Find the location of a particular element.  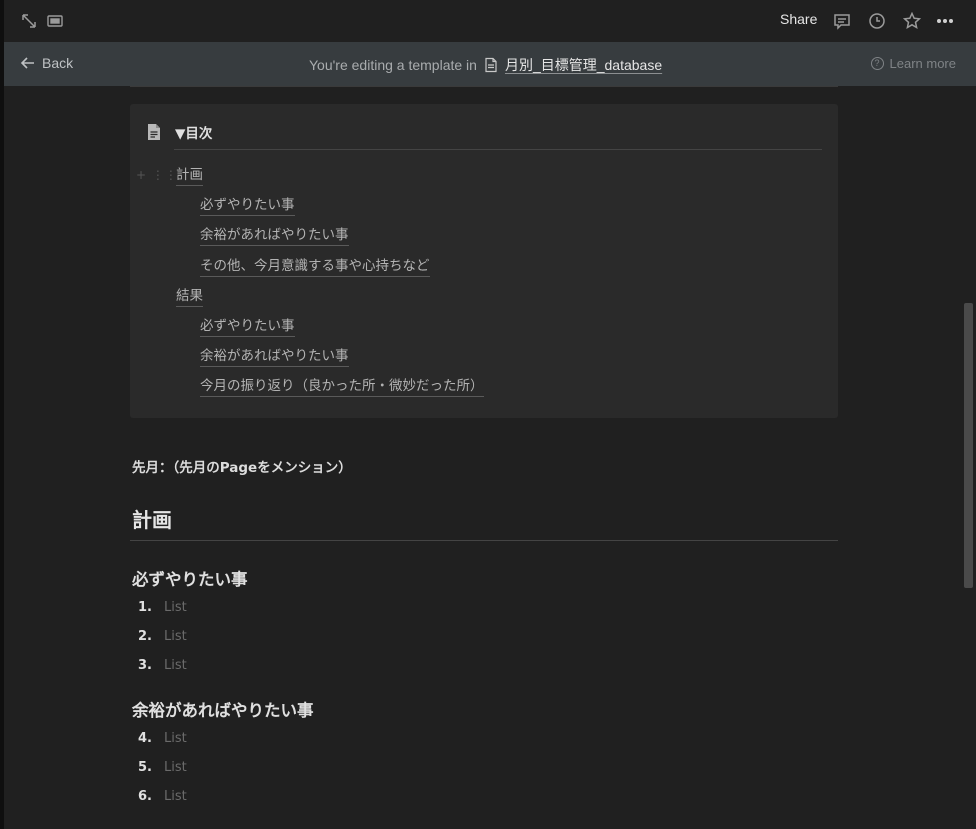

list-number: 5. is located at coordinates (145, 767).